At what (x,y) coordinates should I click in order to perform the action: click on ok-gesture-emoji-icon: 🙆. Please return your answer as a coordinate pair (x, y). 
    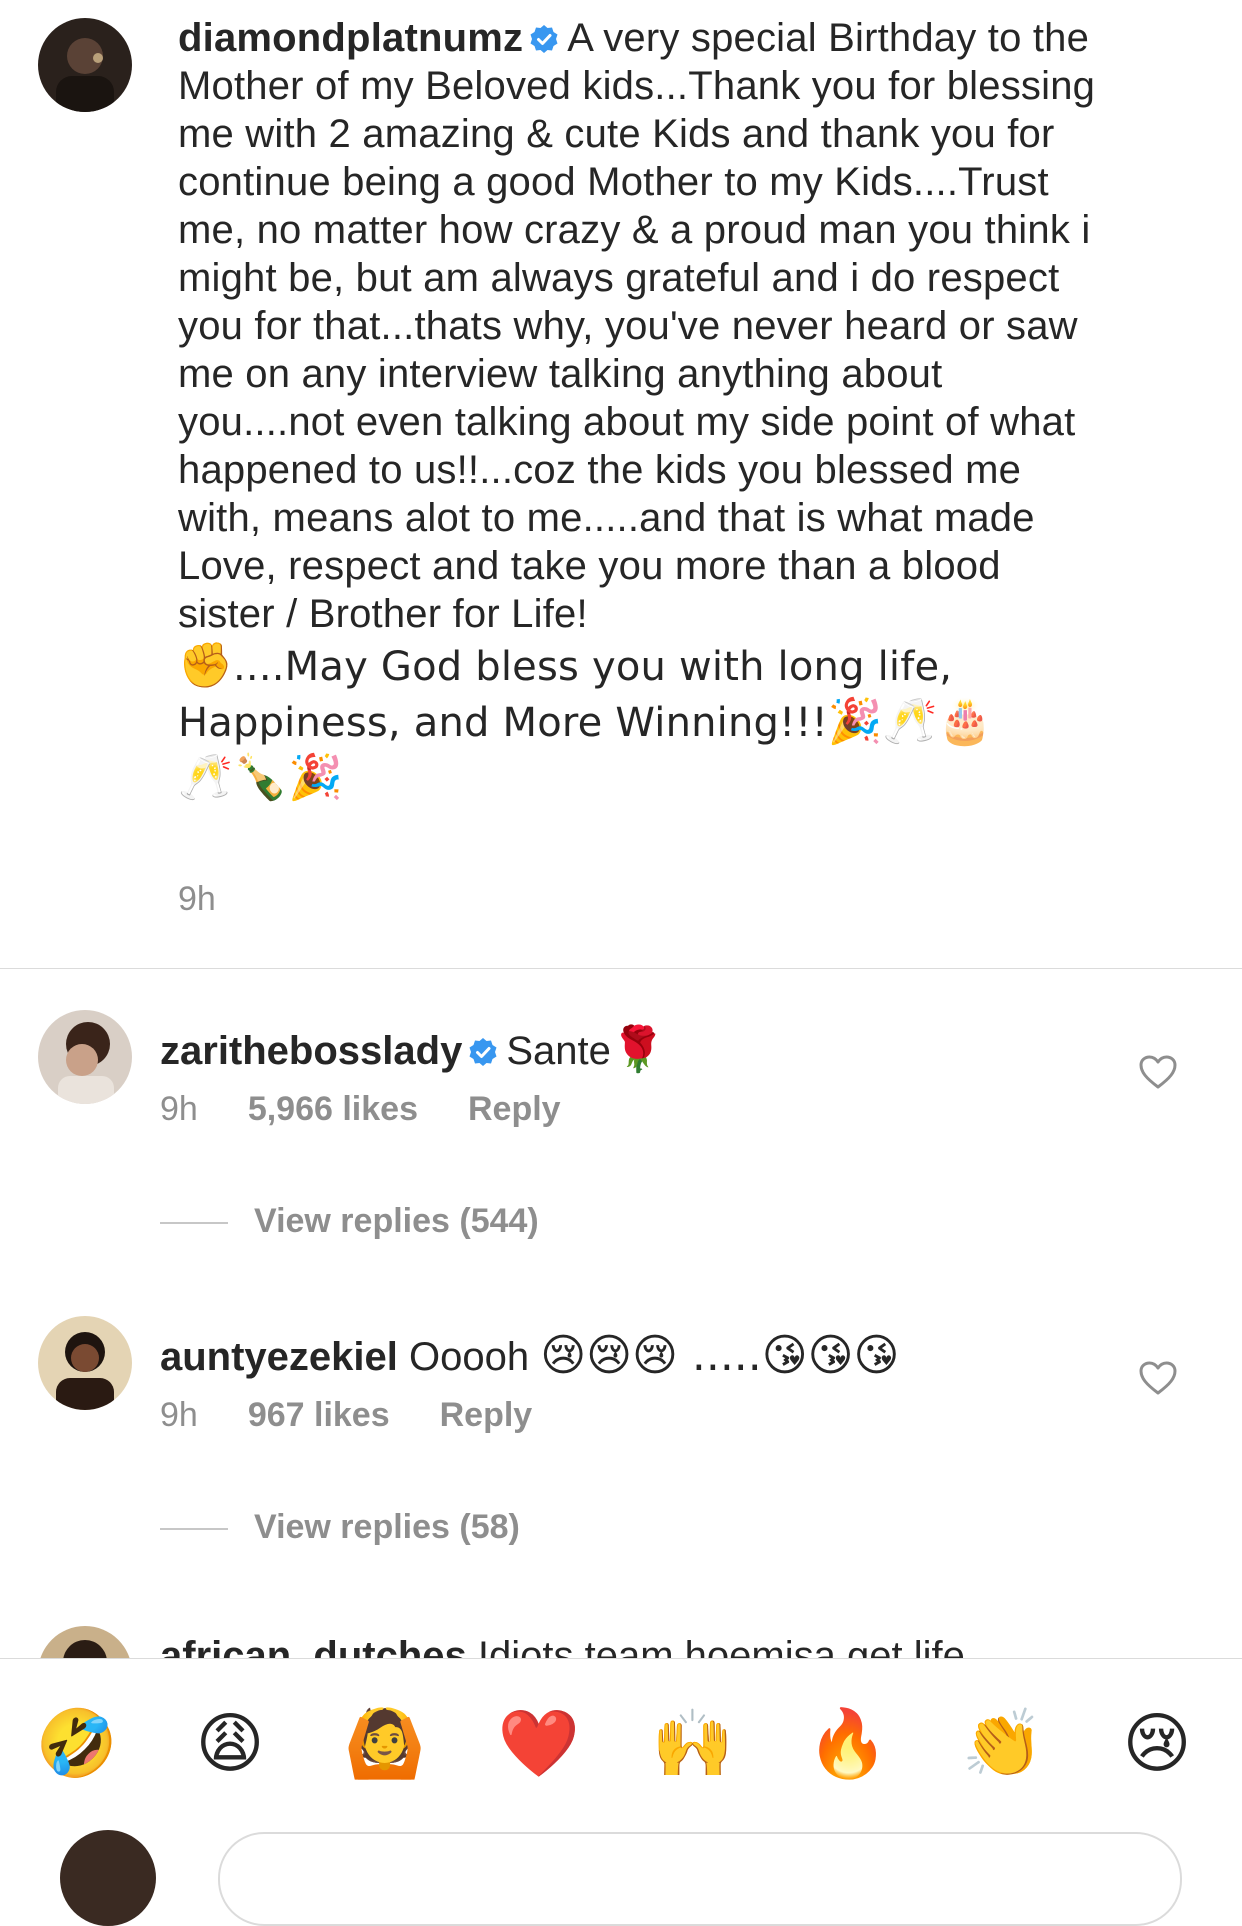
    Looking at the image, I should click on (385, 1744).